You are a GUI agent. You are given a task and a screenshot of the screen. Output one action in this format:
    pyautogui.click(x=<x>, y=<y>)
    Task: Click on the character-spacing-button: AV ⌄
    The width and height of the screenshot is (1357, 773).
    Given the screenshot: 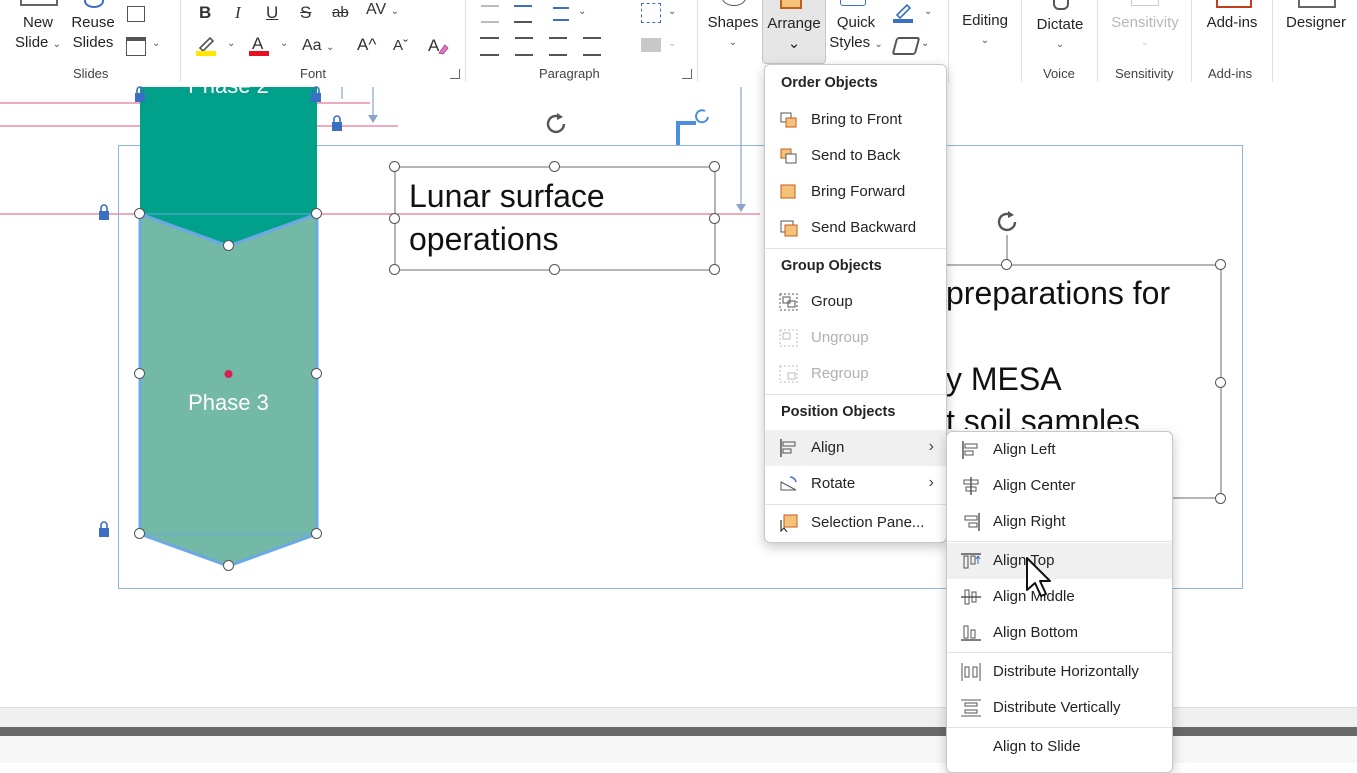 What is the action you would take?
    pyautogui.click(x=382, y=11)
    